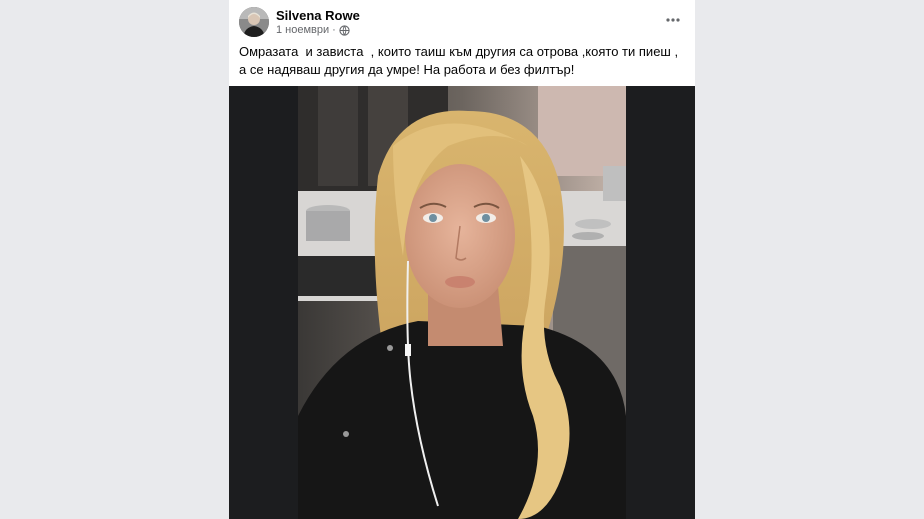 This screenshot has height=519, width=924. I want to click on author-avatar, so click(254, 22).